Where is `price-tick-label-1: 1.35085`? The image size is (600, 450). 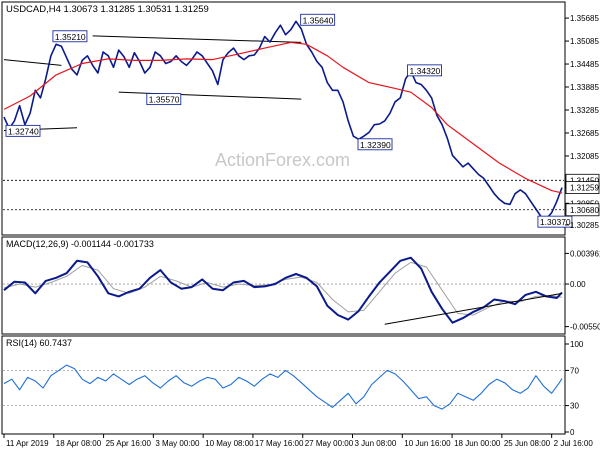
price-tick-label-1: 1.35085 is located at coordinates (584, 41).